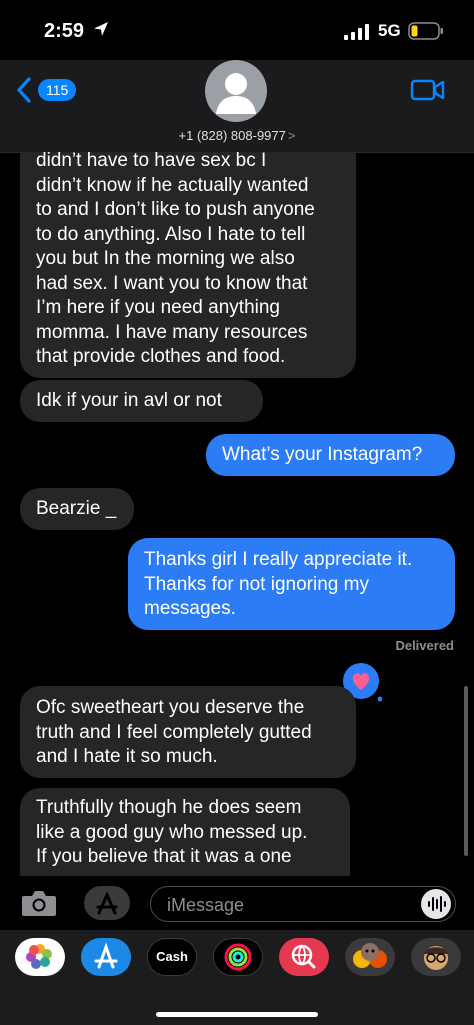 The image size is (474, 1025). What do you see at coordinates (174, 732) in the screenshot?
I see `message-line: truth and I feel completely gutted` at bounding box center [174, 732].